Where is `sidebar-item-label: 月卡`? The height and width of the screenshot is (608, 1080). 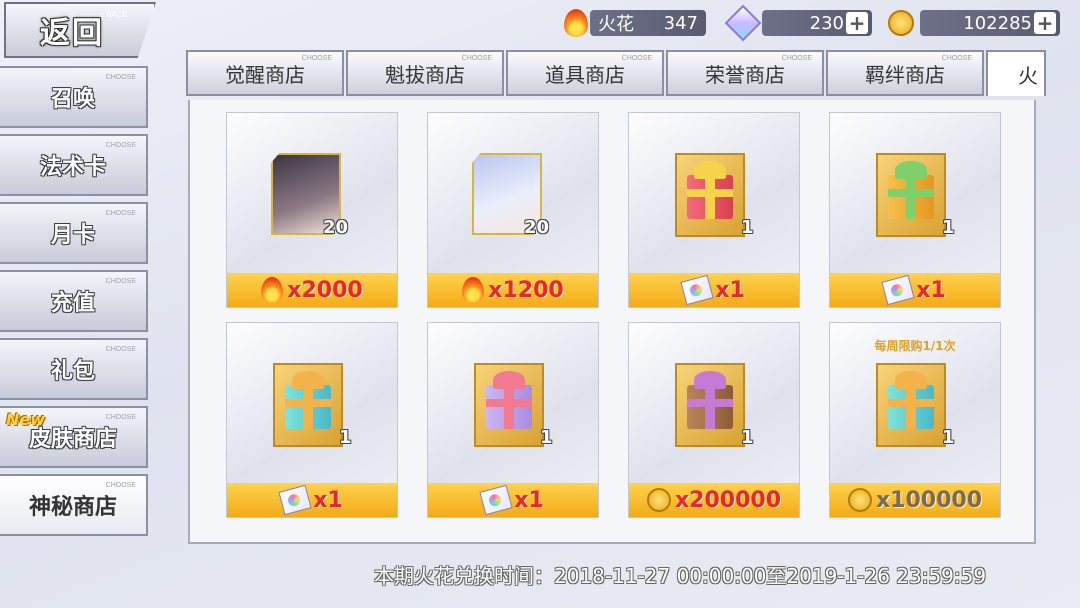
sidebar-item-label: 月卡 is located at coordinates (72, 235).